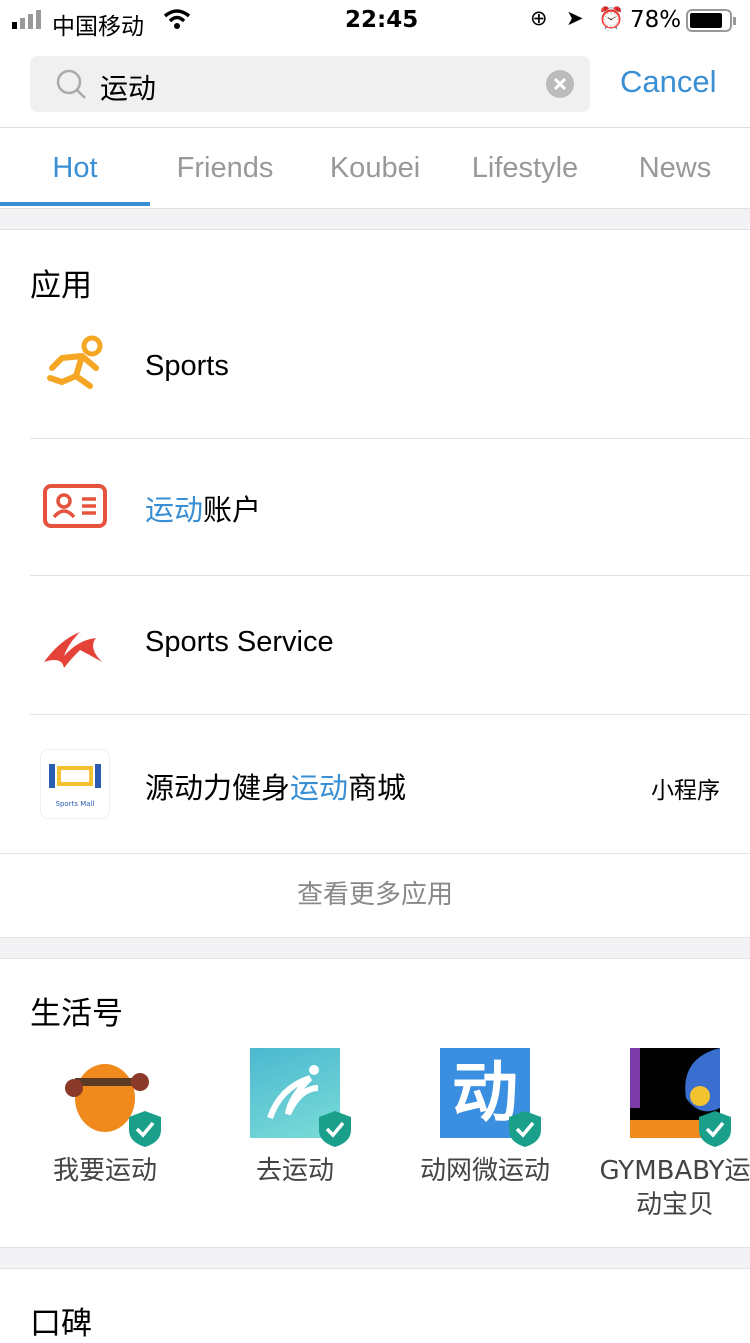 The image size is (750, 1343). Describe the element at coordinates (61, 1324) in the screenshot. I see `koubei-section-title: 口碑` at that location.